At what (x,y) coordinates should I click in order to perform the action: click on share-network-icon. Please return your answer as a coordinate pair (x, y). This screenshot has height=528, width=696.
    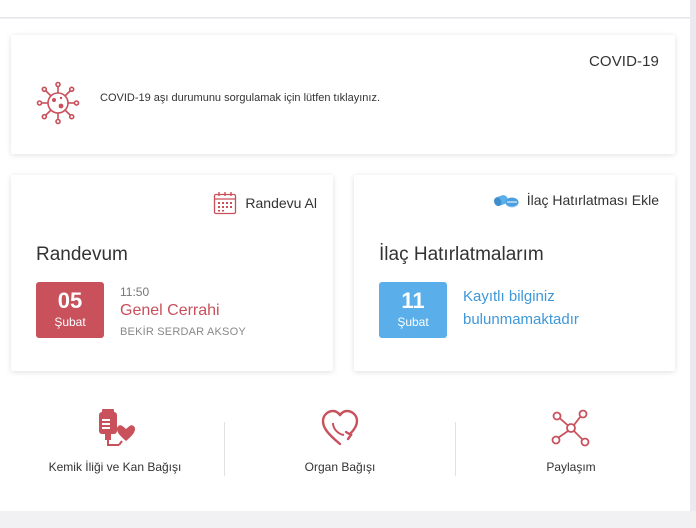
    Looking at the image, I should click on (571, 428).